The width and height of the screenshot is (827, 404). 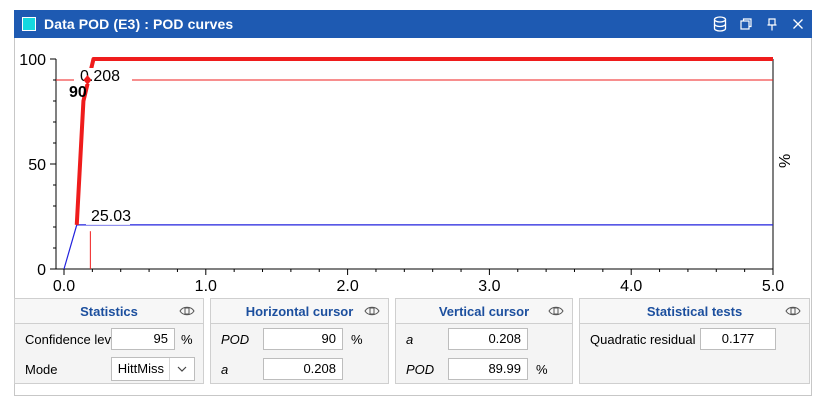 I want to click on vertical-cursor-header: Vertical cursor, so click(x=484, y=311).